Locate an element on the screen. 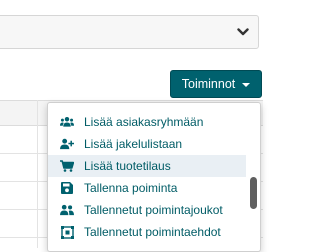 The image size is (320, 252). menu-scrollbar-thumb is located at coordinates (253, 193).